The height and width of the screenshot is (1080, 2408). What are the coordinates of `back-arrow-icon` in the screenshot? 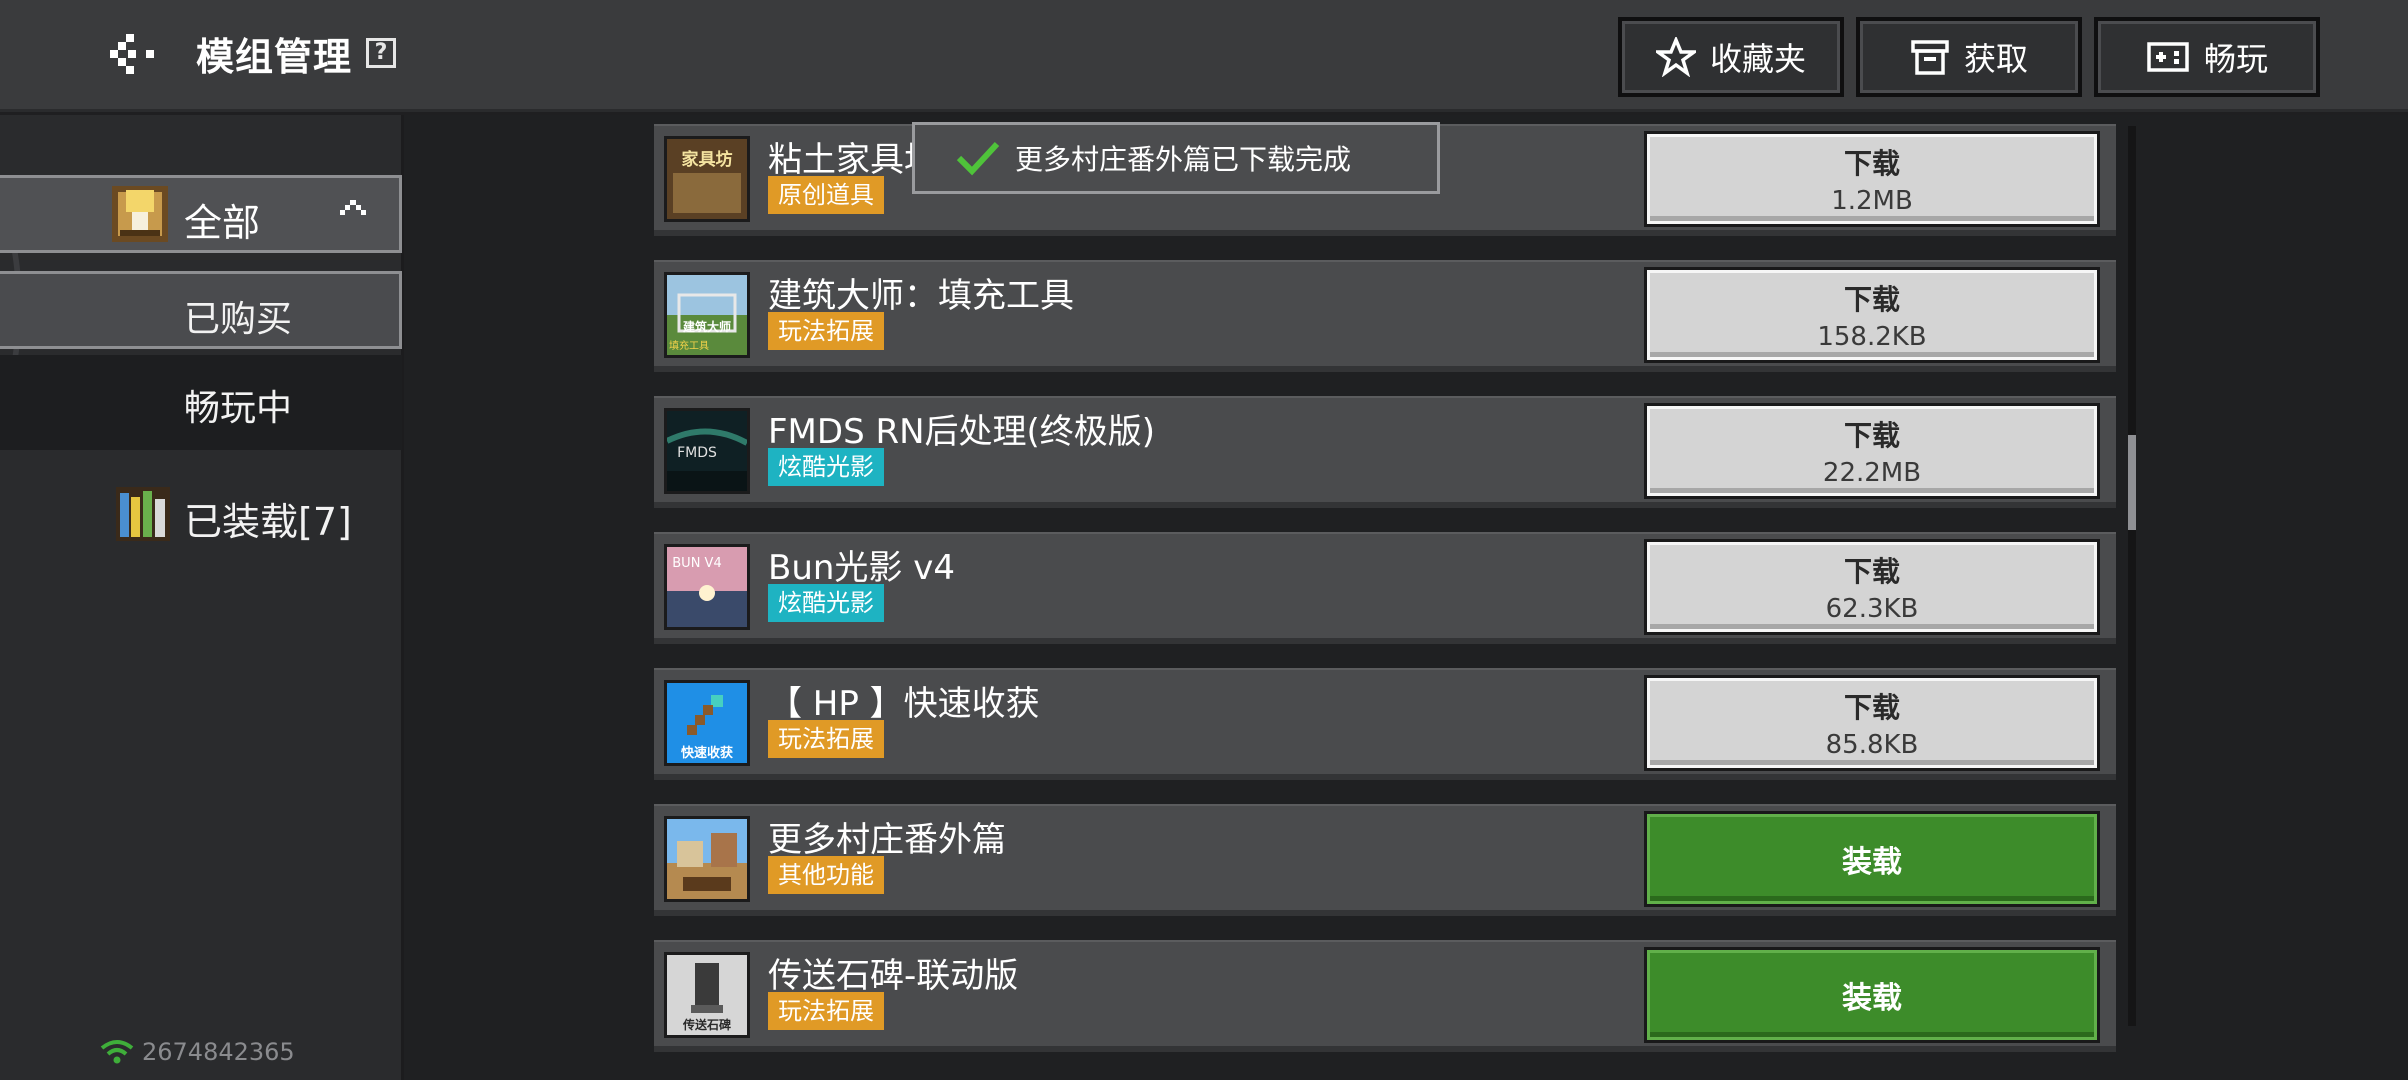 It's located at (132, 54).